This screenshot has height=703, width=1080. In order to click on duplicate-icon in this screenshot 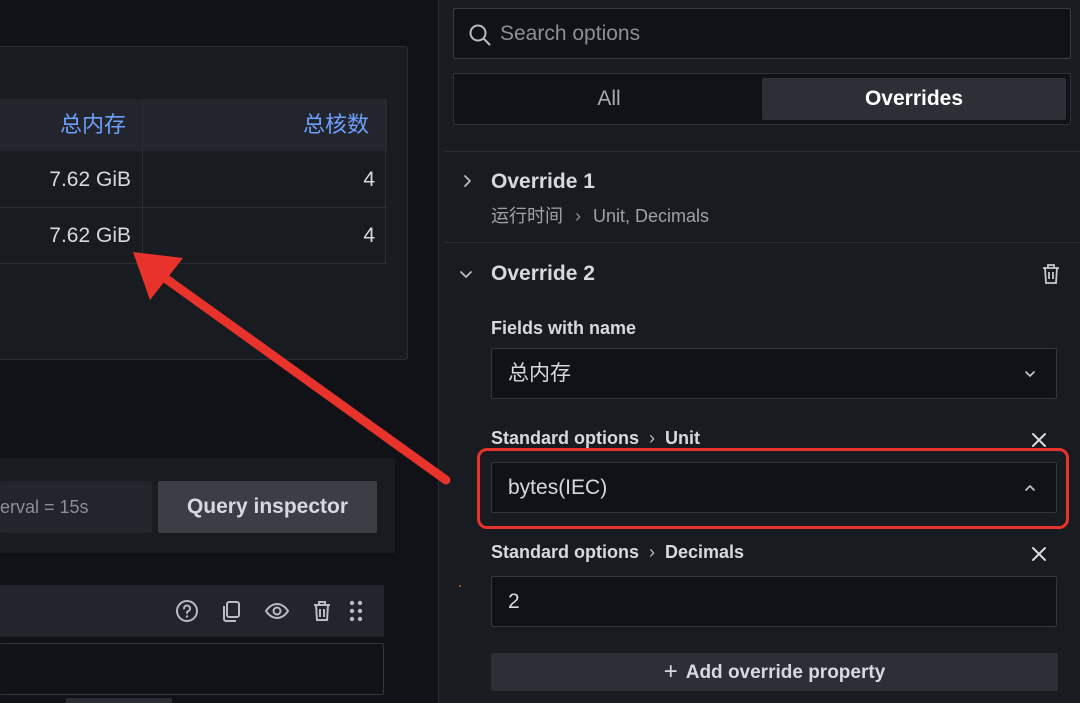, I will do `click(232, 611)`.